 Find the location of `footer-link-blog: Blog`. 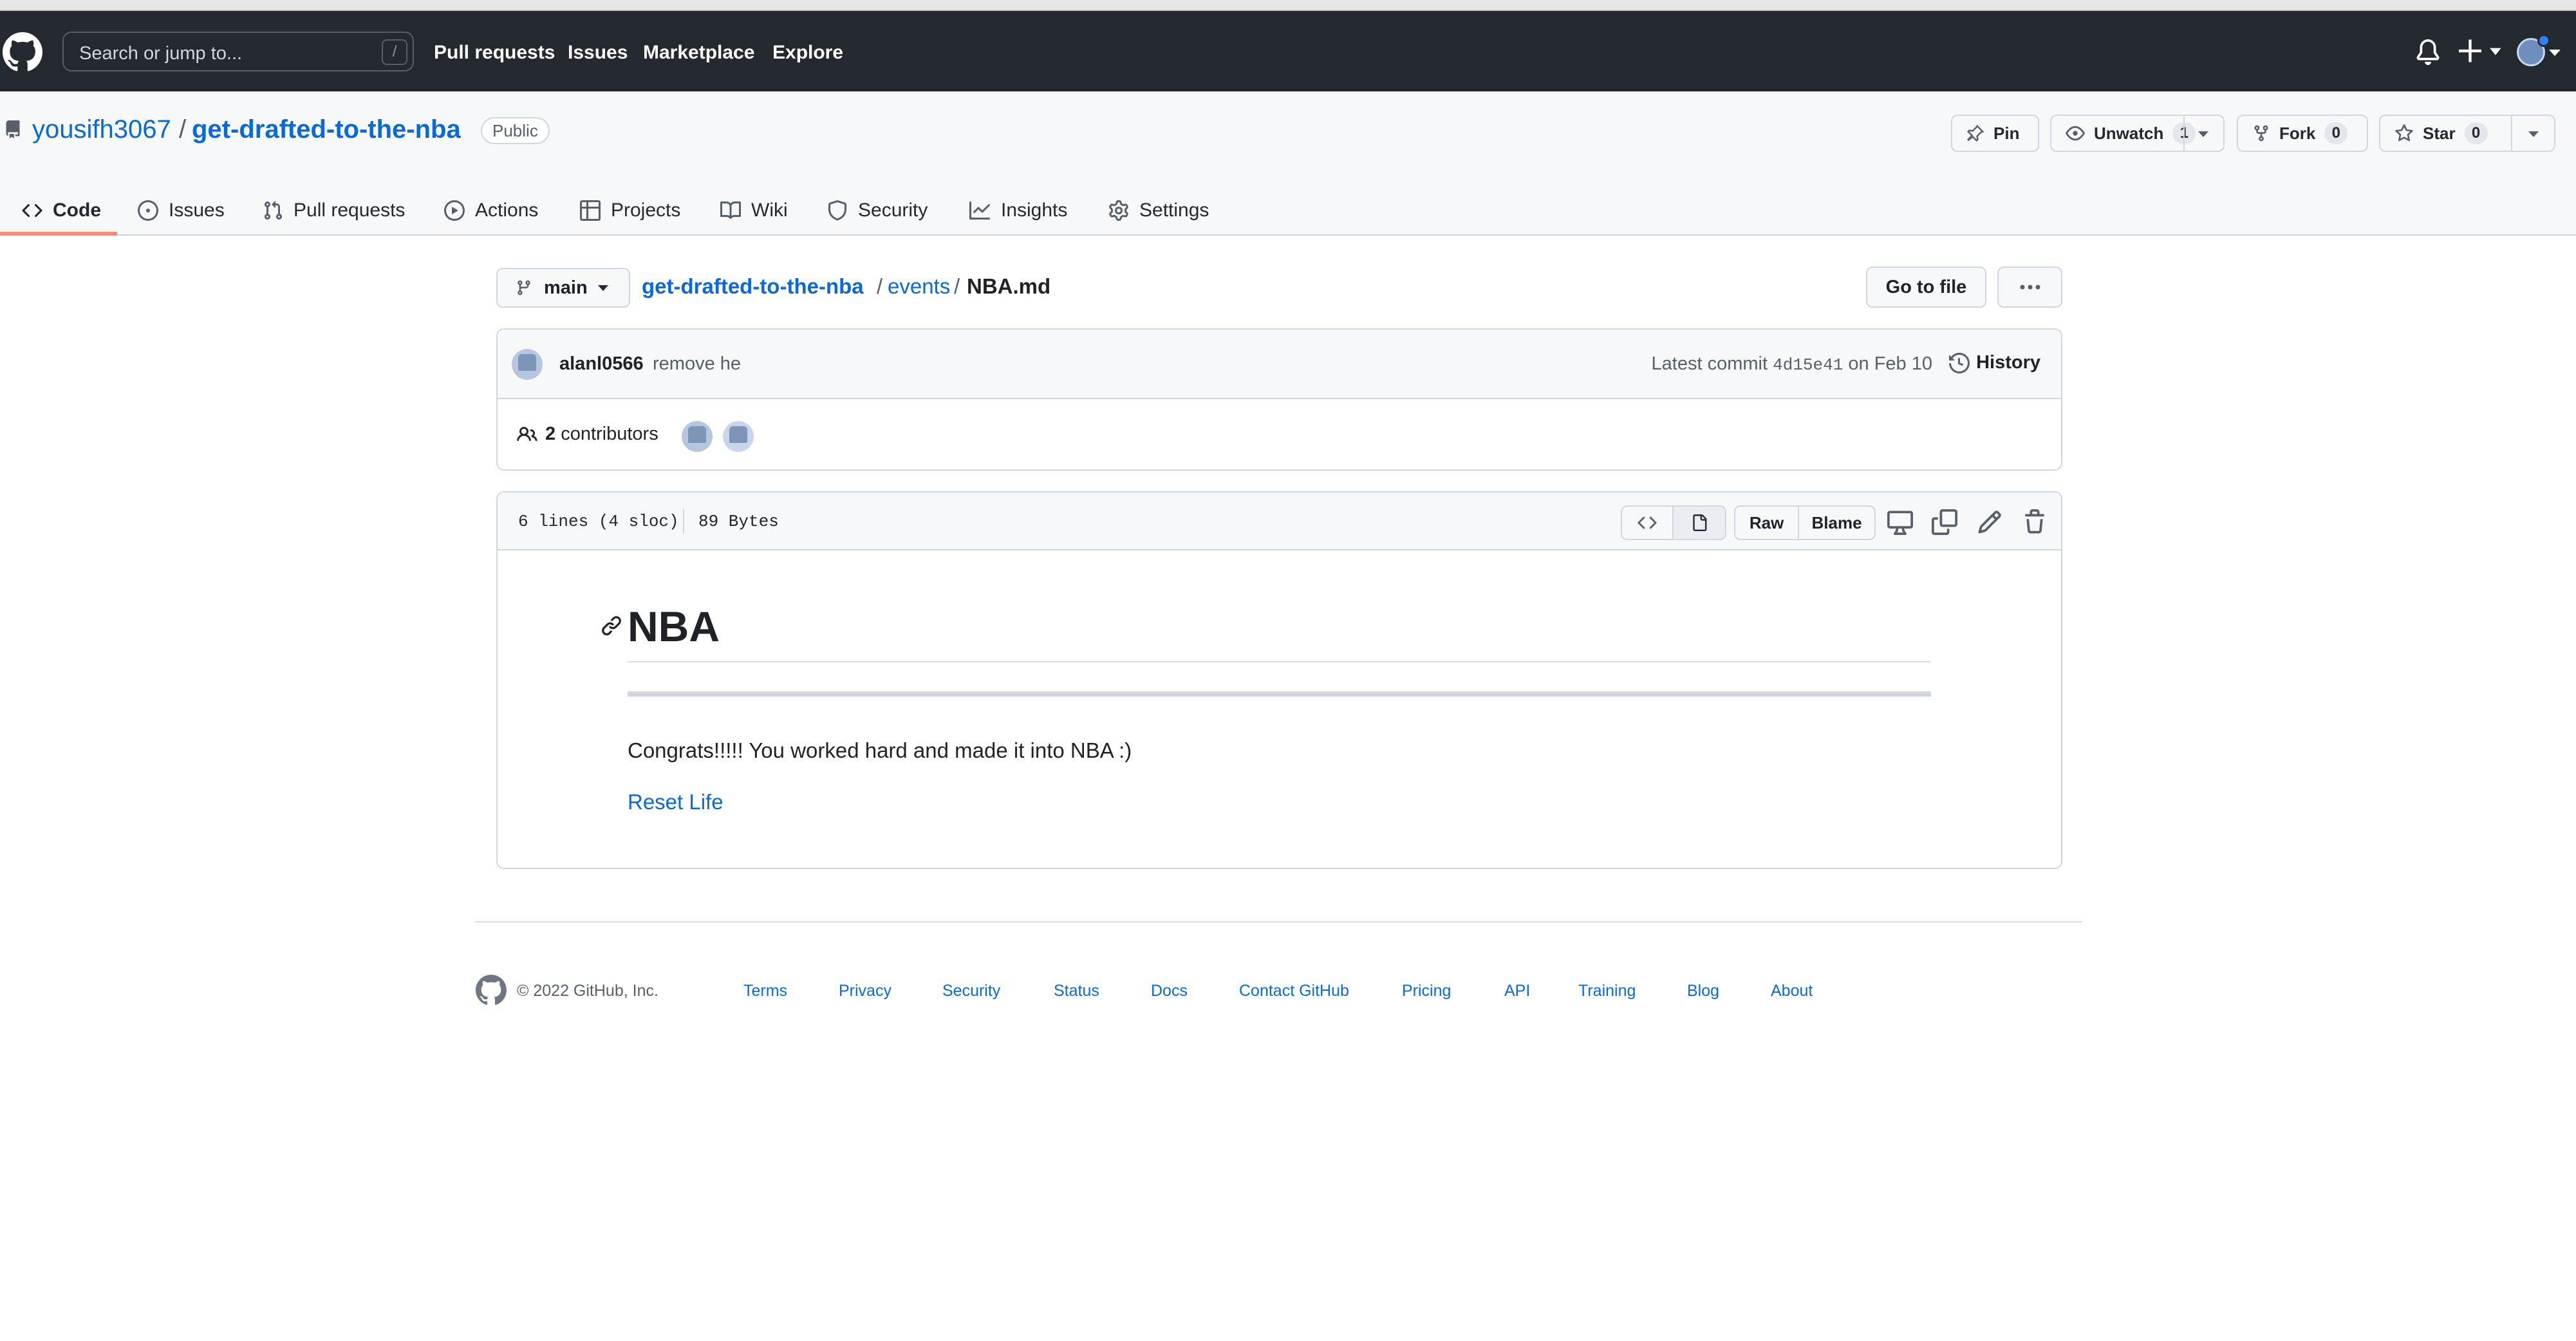

footer-link-blog: Blog is located at coordinates (1703, 991).